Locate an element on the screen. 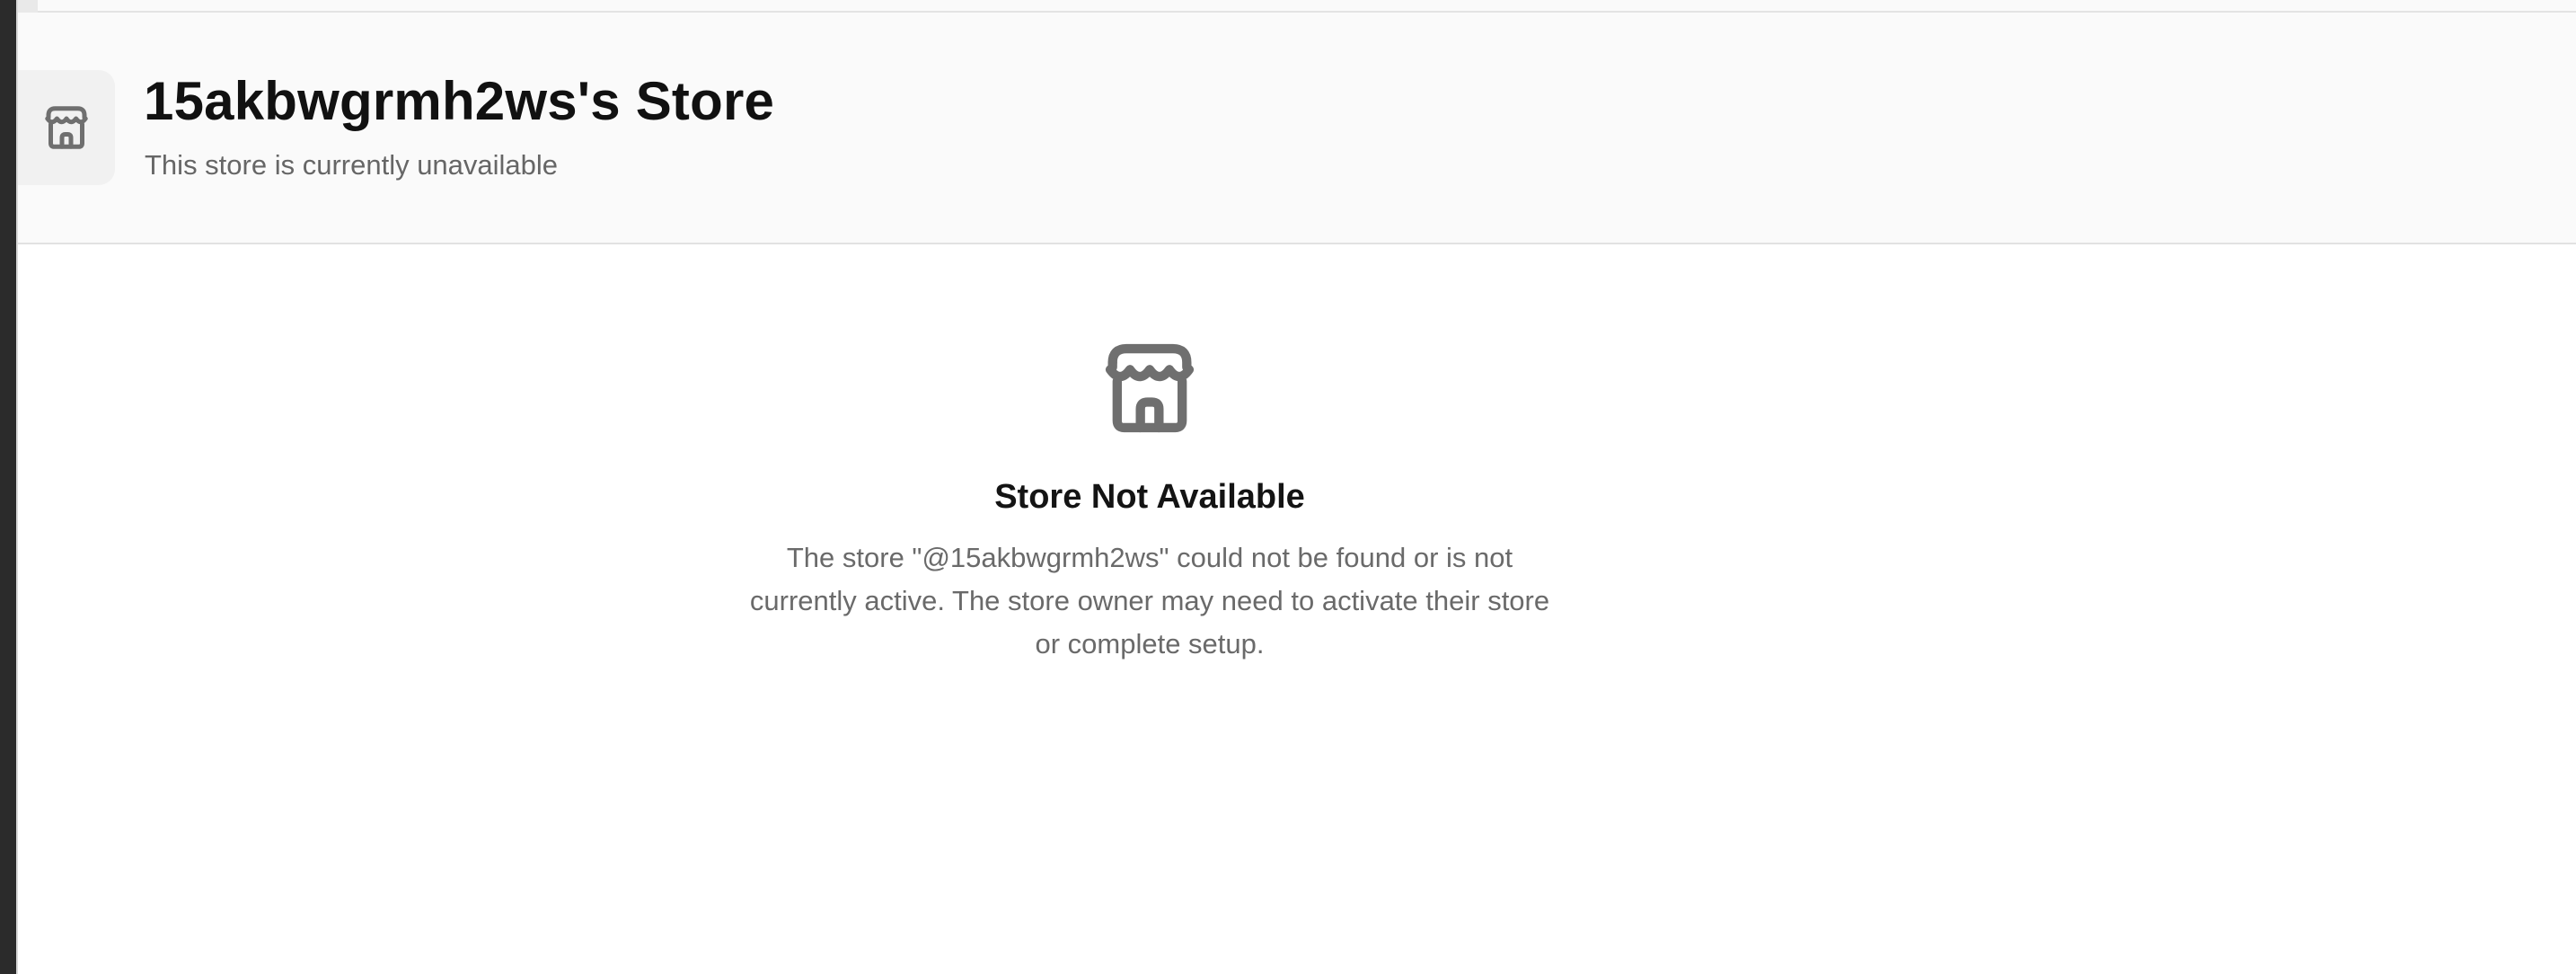  window-edge is located at coordinates (8, 487).